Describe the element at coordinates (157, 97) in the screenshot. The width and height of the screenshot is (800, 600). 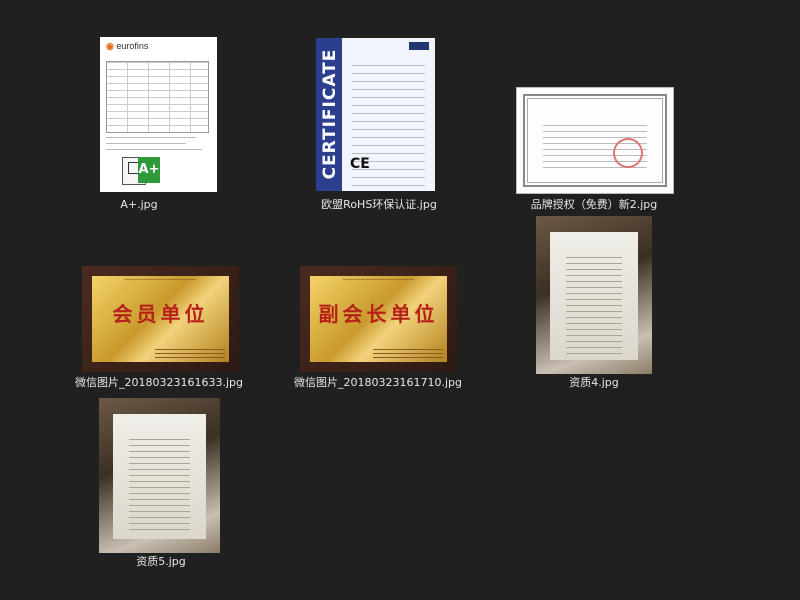
I see `document-table` at that location.